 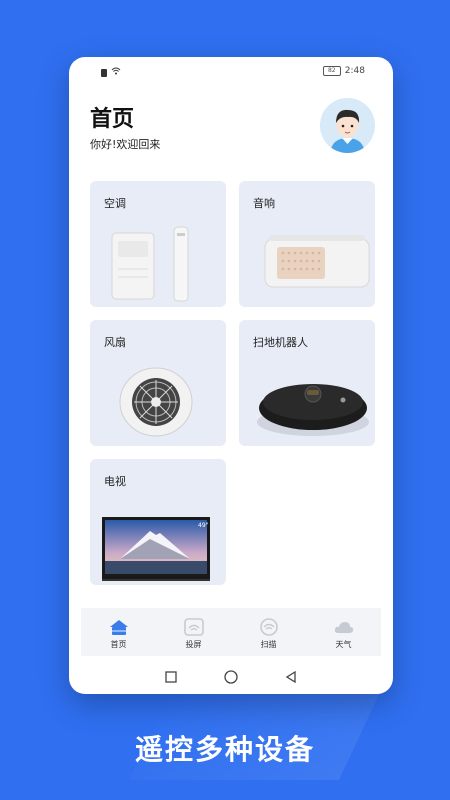 What do you see at coordinates (280, 342) in the screenshot?
I see `device-label: 扫地机器人` at bounding box center [280, 342].